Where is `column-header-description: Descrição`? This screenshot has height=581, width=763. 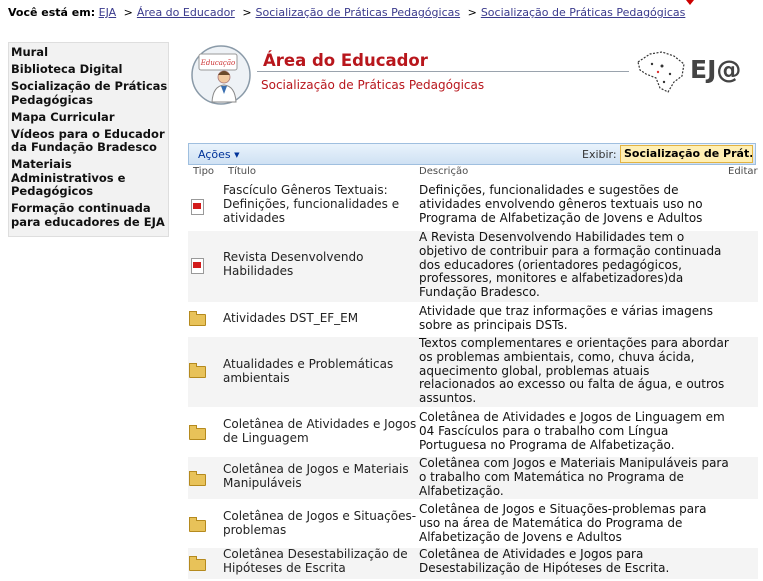
column-header-description: Descrição is located at coordinates (443, 171).